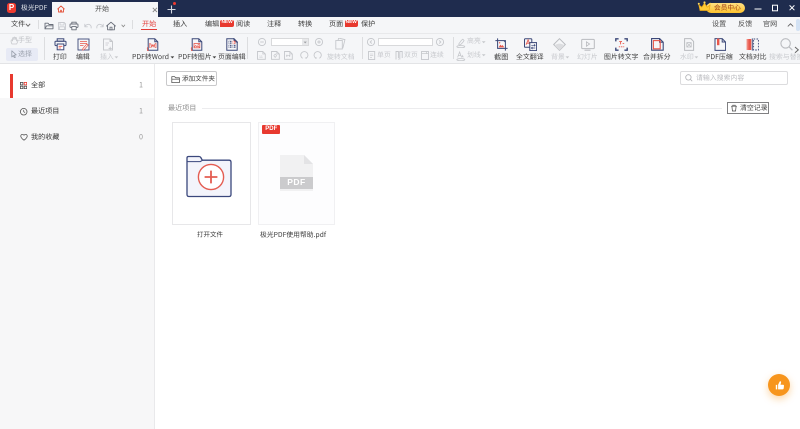  Describe the element at coordinates (260, 56) in the screenshot. I see `svg-text: 11` at that location.